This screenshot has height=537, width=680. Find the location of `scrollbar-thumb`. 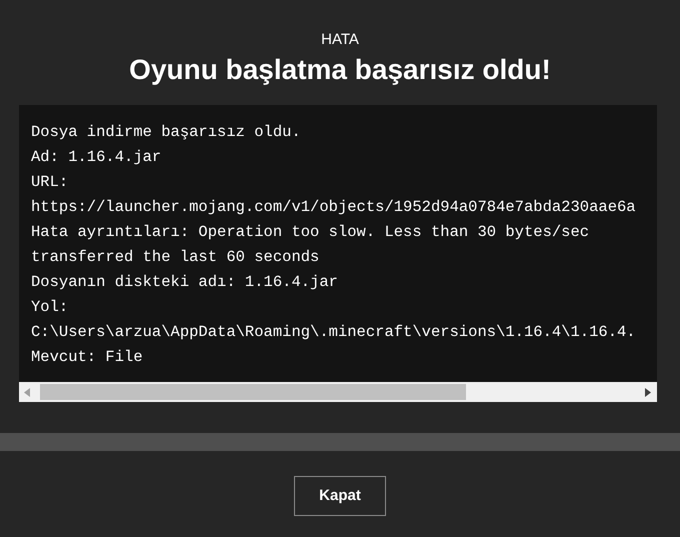

scrollbar-thumb is located at coordinates (253, 392).